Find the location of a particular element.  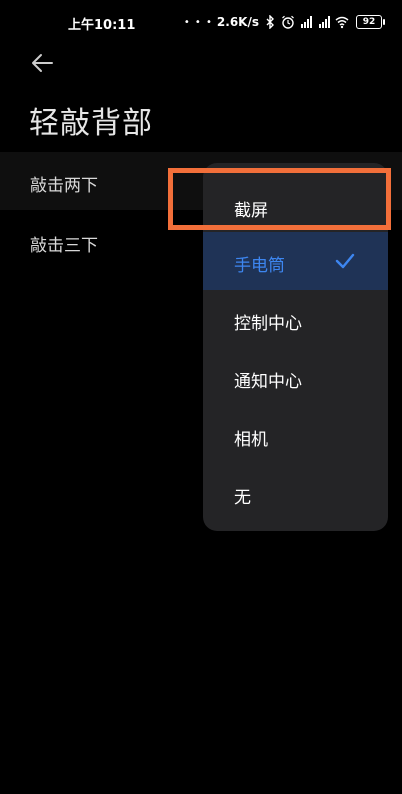

notification-dots: • • • is located at coordinates (198, 22).